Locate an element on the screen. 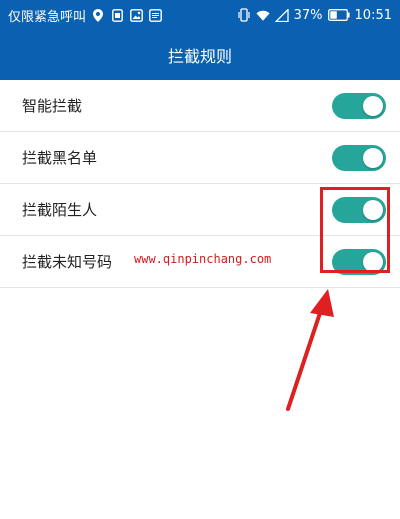 This screenshot has width=400, height=519. location-icon is located at coordinates (98, 15).